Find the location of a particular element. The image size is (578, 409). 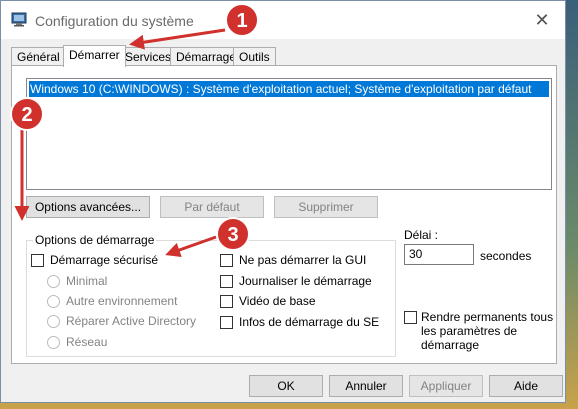

tab-tools: Outils is located at coordinates (254, 56).